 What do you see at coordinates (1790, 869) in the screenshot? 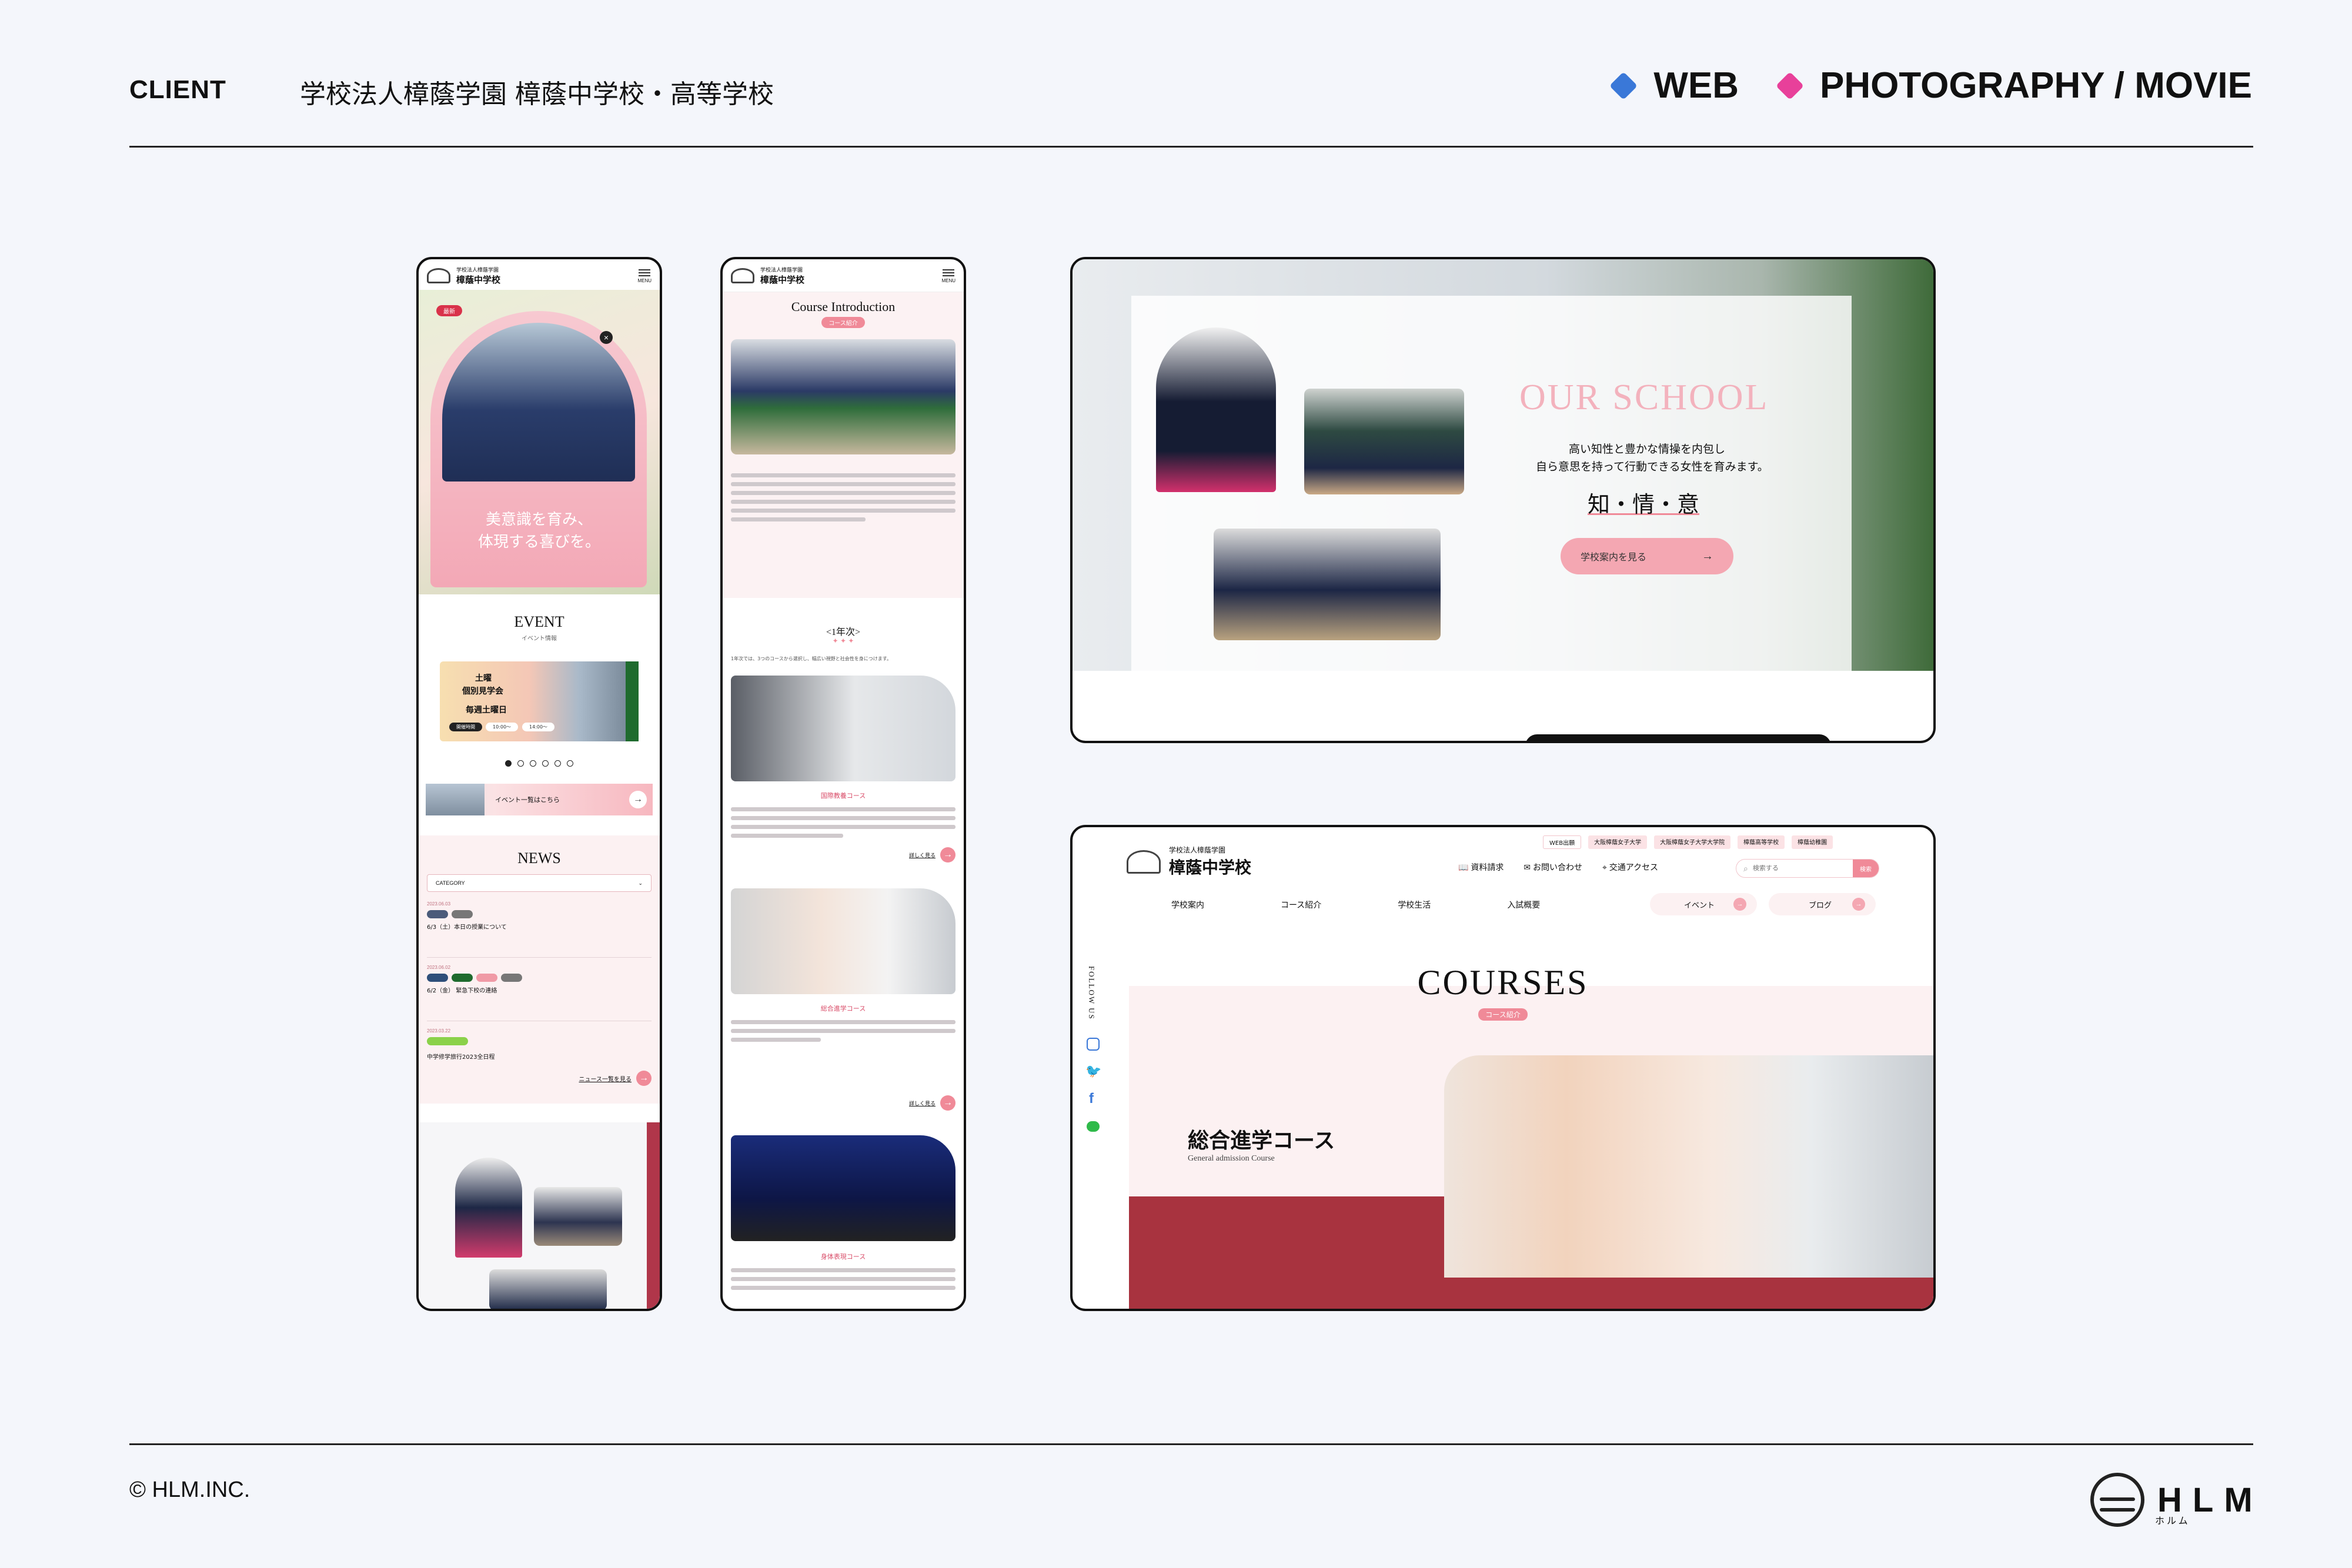
I see `search-input` at bounding box center [1790, 869].